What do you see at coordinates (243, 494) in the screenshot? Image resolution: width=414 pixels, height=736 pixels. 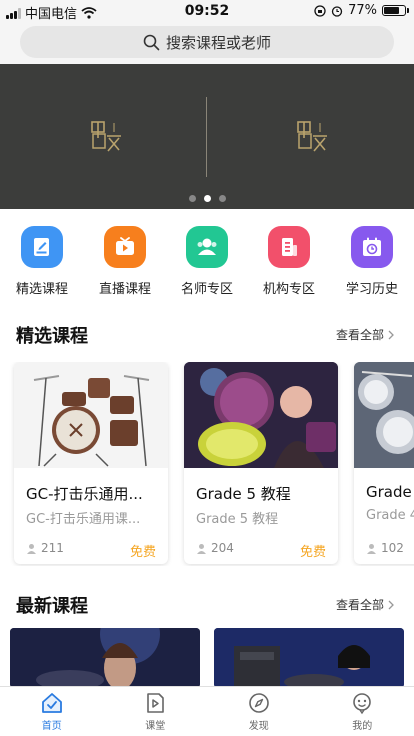 I see `course-title: Grade 5 教程` at bounding box center [243, 494].